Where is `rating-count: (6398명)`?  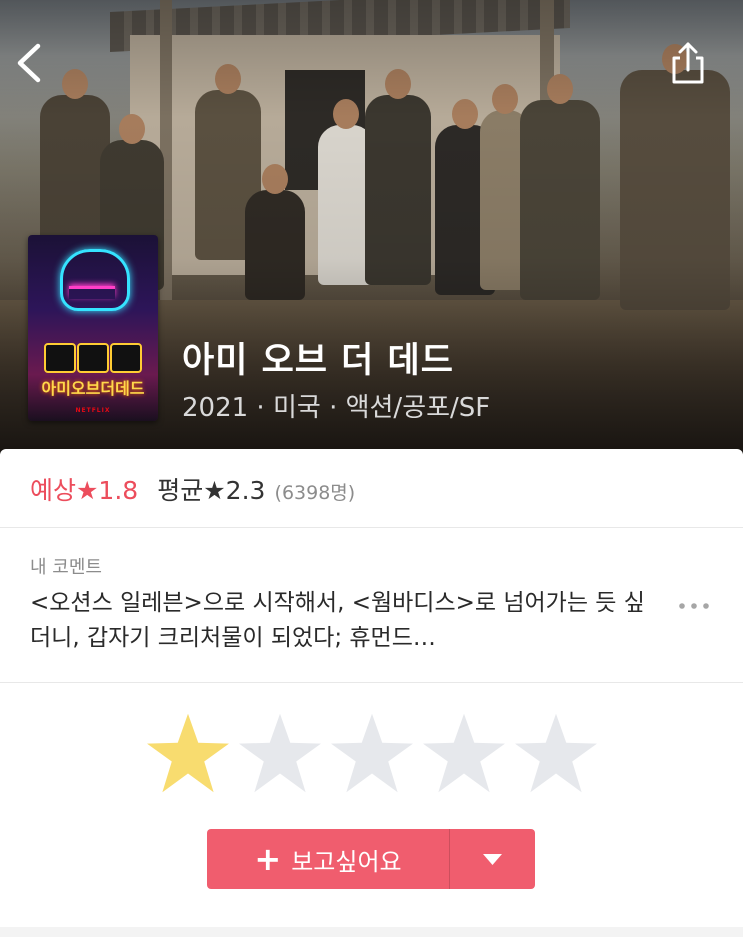 rating-count: (6398명) is located at coordinates (315, 493).